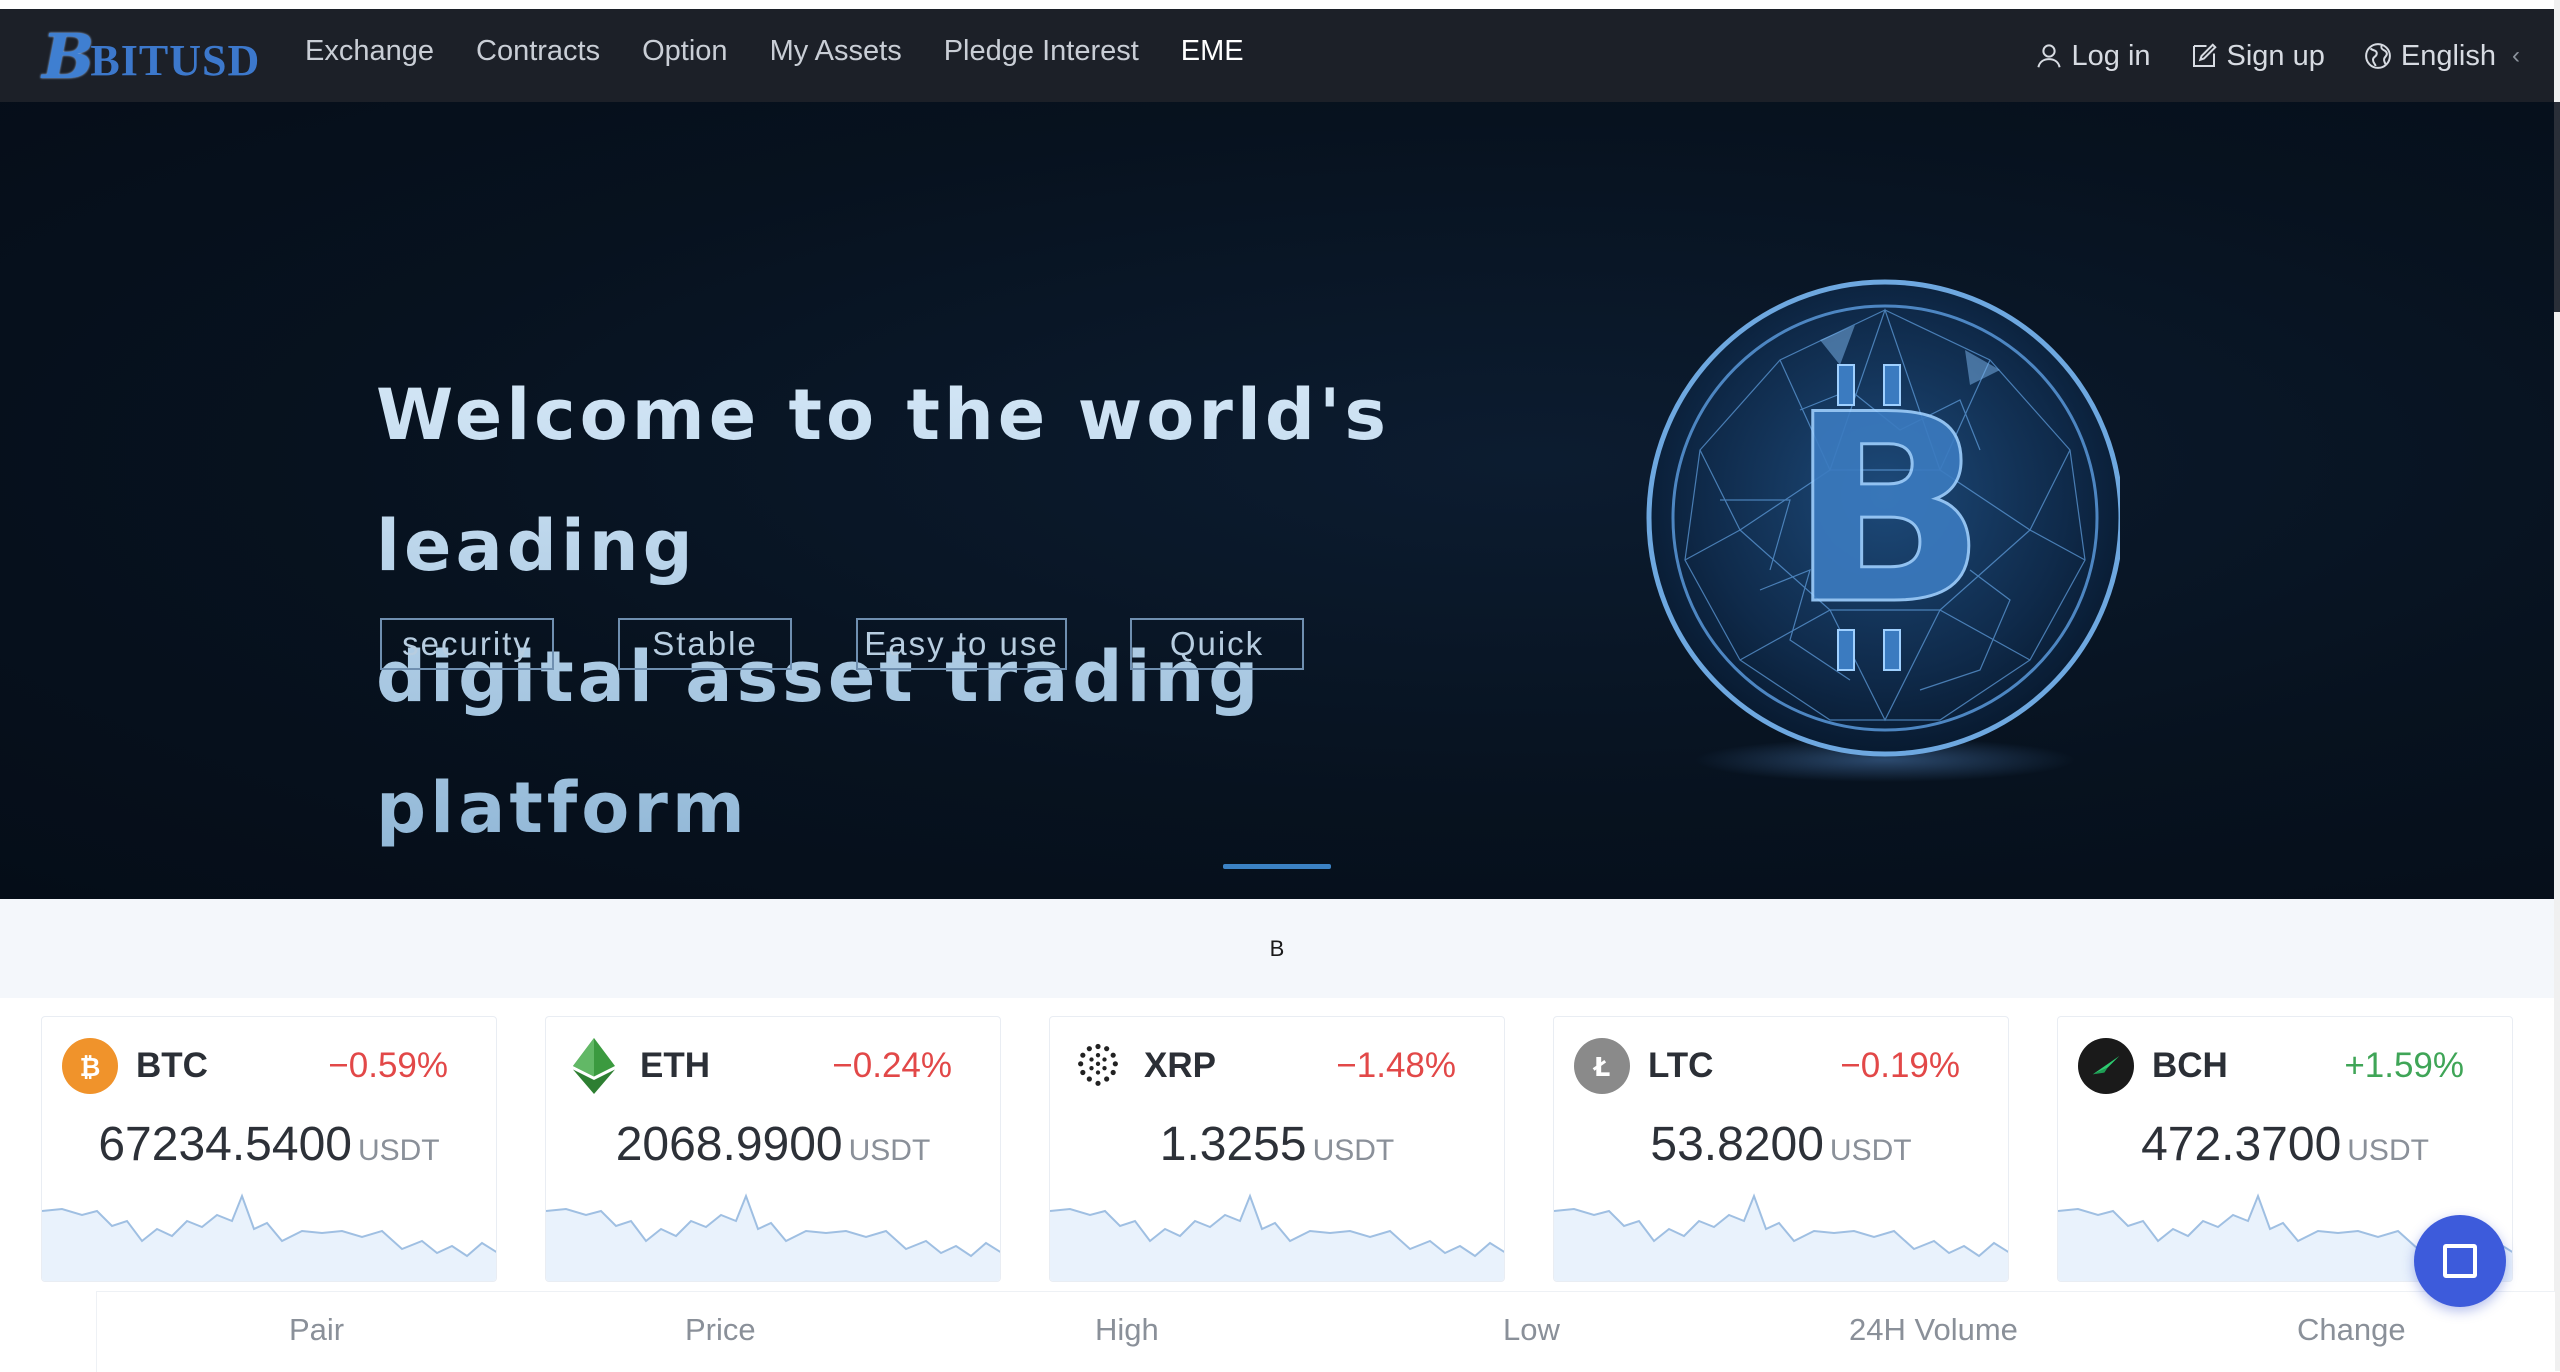  What do you see at coordinates (388, 1065) in the screenshot?
I see `ticker-change: −0.59%` at bounding box center [388, 1065].